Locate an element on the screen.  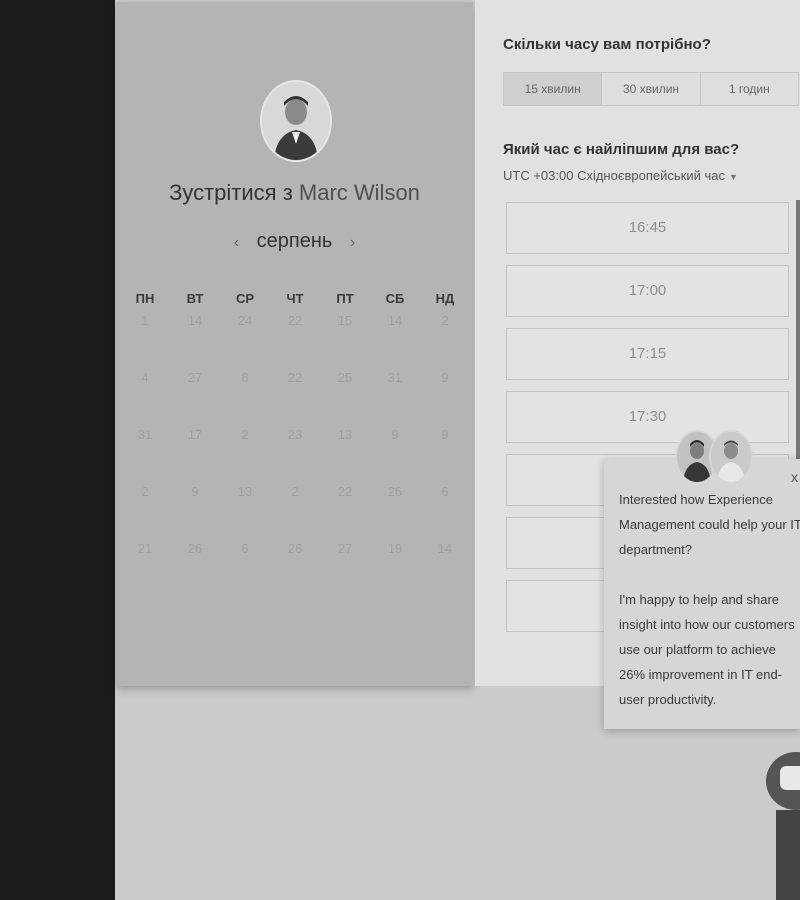
month-label: серпень is located at coordinates (294, 241).